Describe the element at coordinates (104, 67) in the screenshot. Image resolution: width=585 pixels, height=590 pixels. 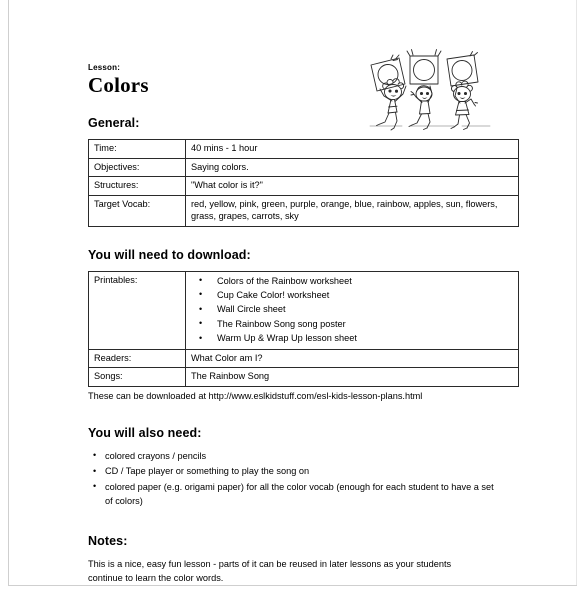
I see `lesson-label: Lesson:` at that location.